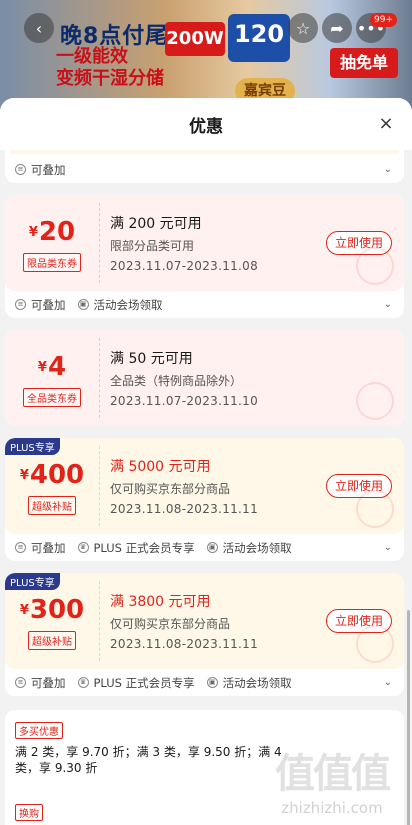 The image size is (412, 825). What do you see at coordinates (151, 359) in the screenshot?
I see `coupon-threshold: 满 50 元可用` at bounding box center [151, 359].